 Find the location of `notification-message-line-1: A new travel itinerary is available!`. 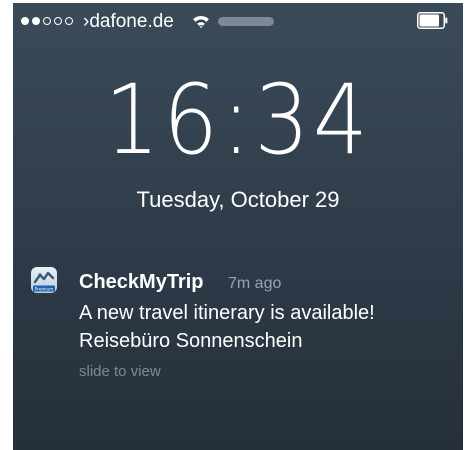

notification-message-line-1: A new travel itinerary is available! is located at coordinates (227, 313).